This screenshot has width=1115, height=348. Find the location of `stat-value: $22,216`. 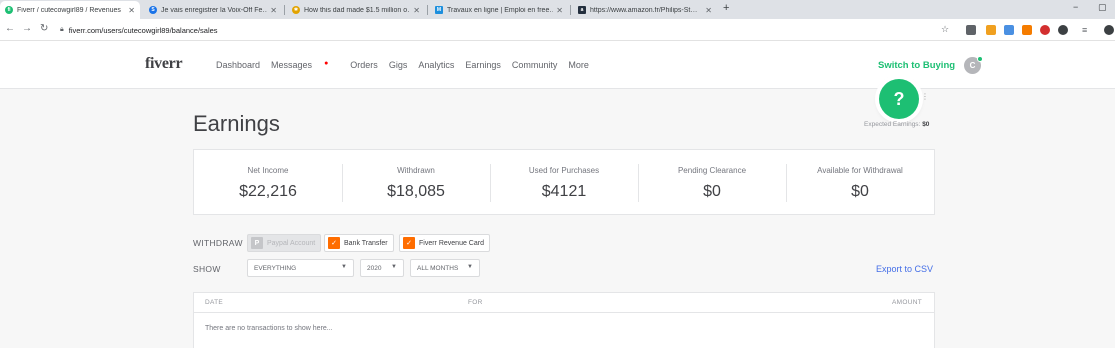

stat-value: $22,216 is located at coordinates (268, 191).